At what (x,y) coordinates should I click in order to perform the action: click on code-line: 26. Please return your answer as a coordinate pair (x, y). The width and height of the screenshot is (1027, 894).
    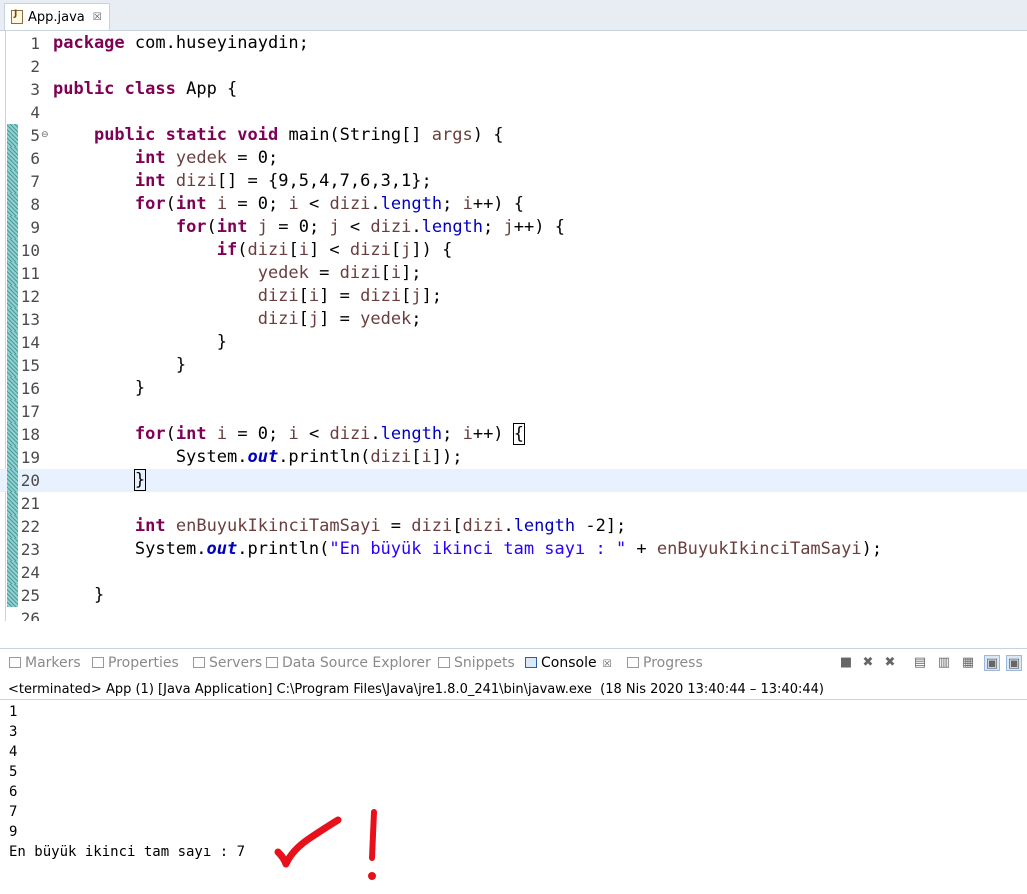
    Looking at the image, I should click on (513, 614).